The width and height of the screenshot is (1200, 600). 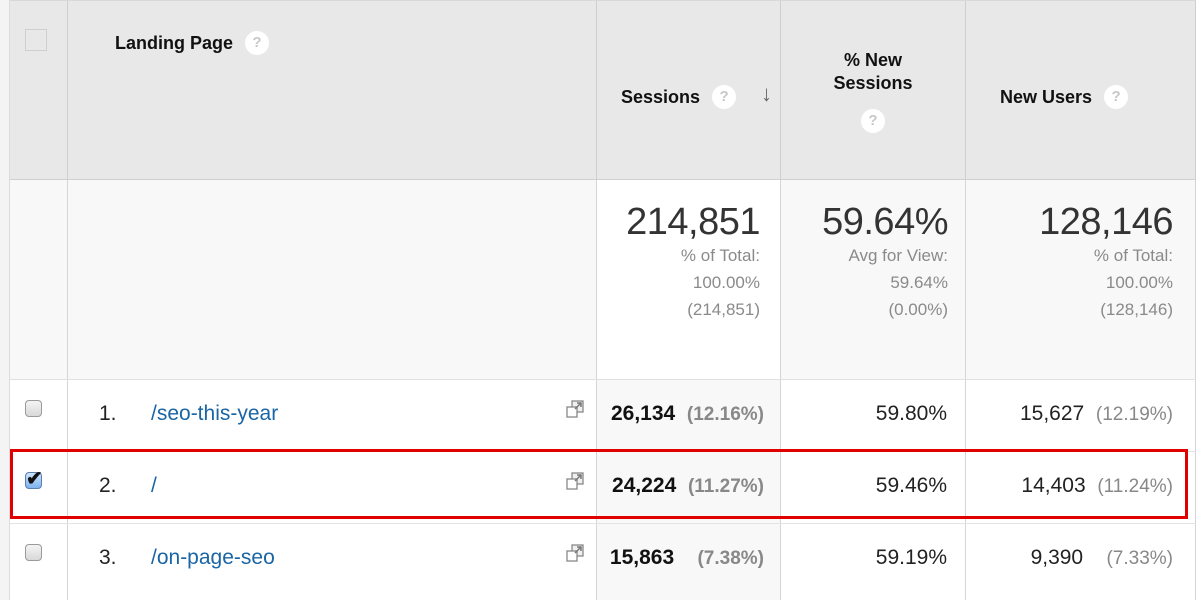 What do you see at coordinates (332, 487) in the screenshot?
I see `landing-page-cell: 2. /` at bounding box center [332, 487].